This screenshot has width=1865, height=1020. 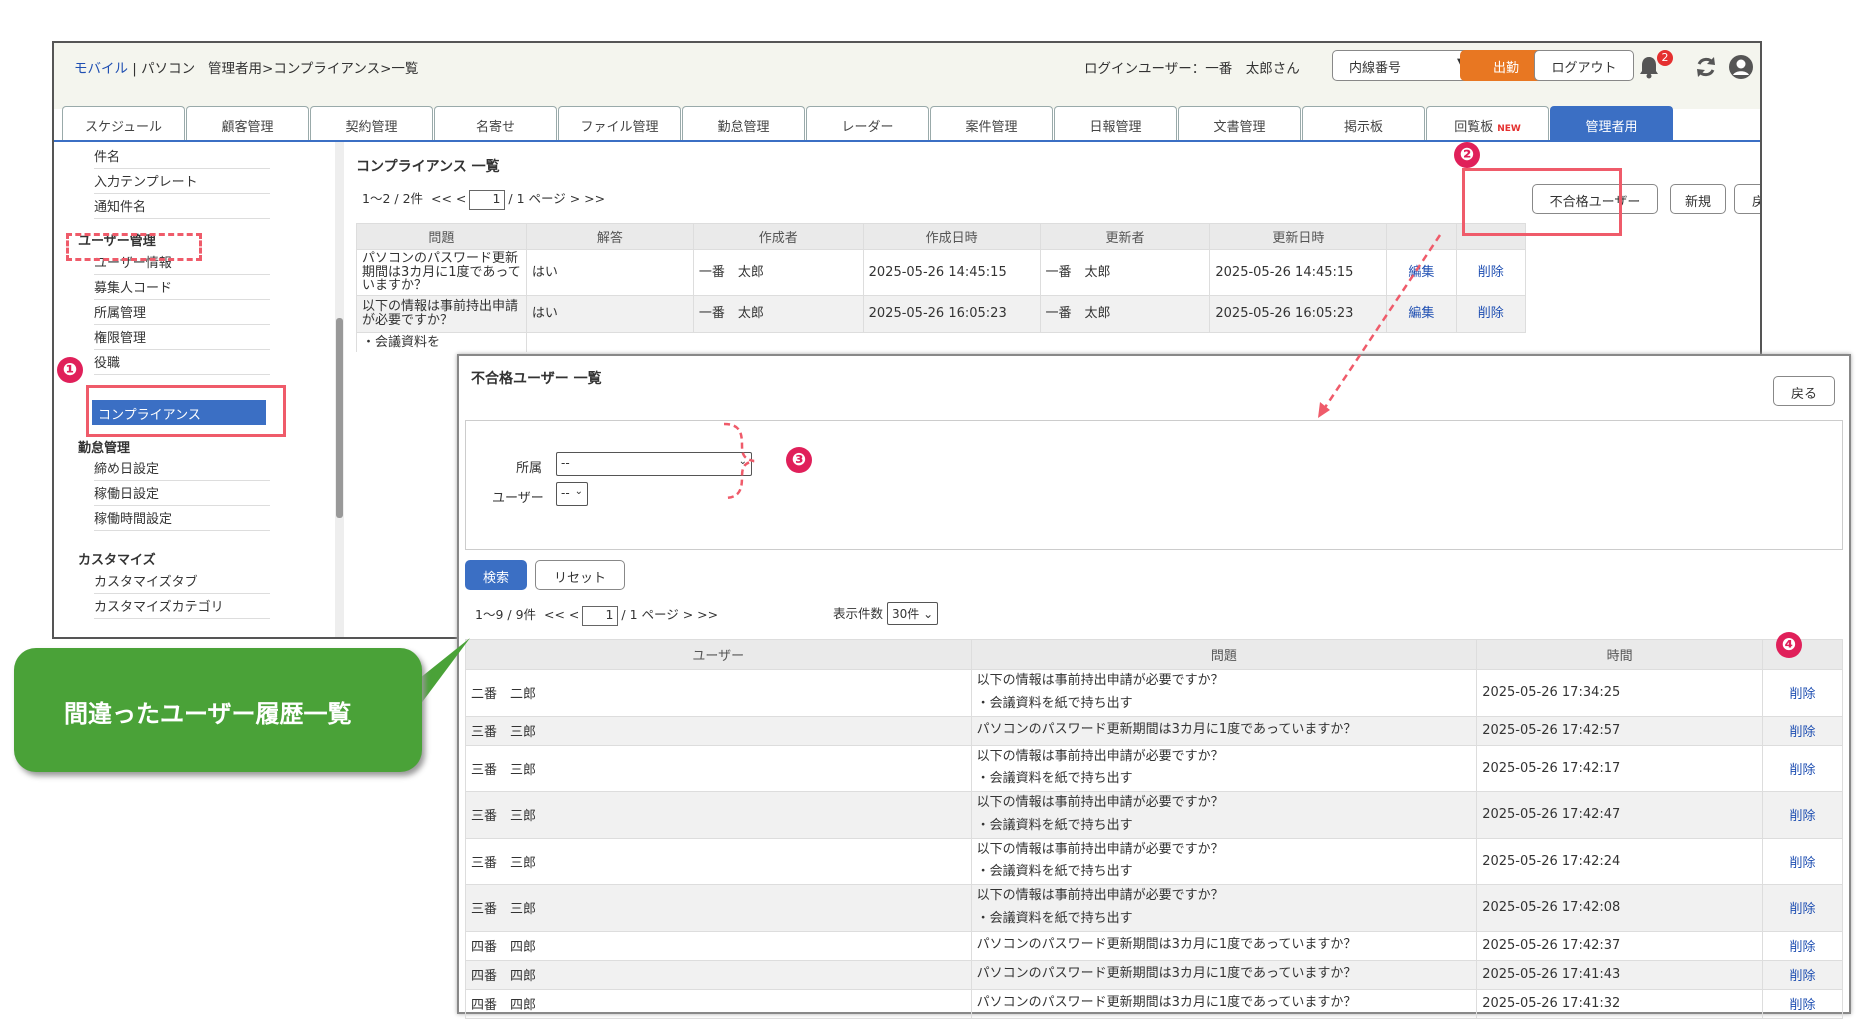 What do you see at coordinates (134, 247) in the screenshot?
I see `highlight-user-section` at bounding box center [134, 247].